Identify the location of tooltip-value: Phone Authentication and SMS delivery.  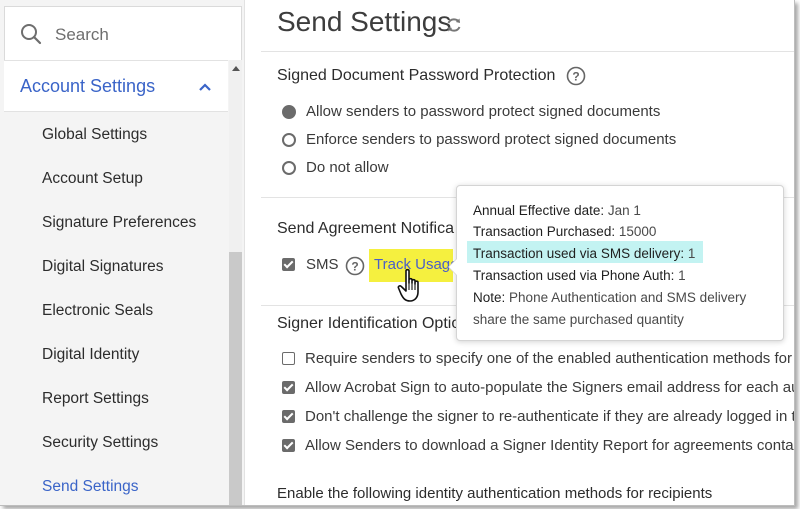
(628, 297).